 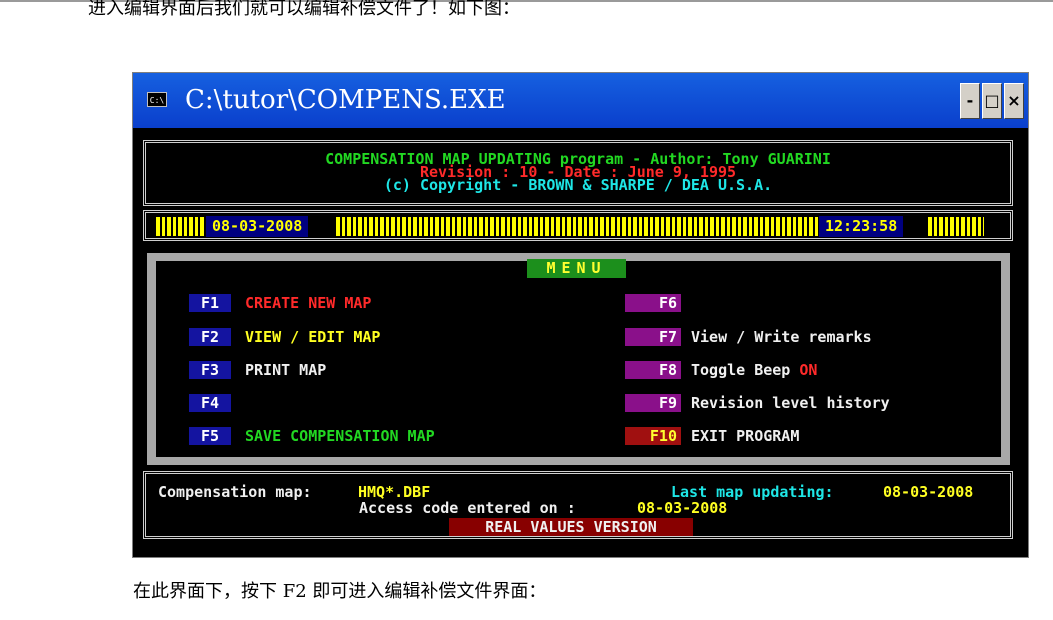 I want to click on version-badge: REAL VALUES VERSION, so click(x=571, y=527).